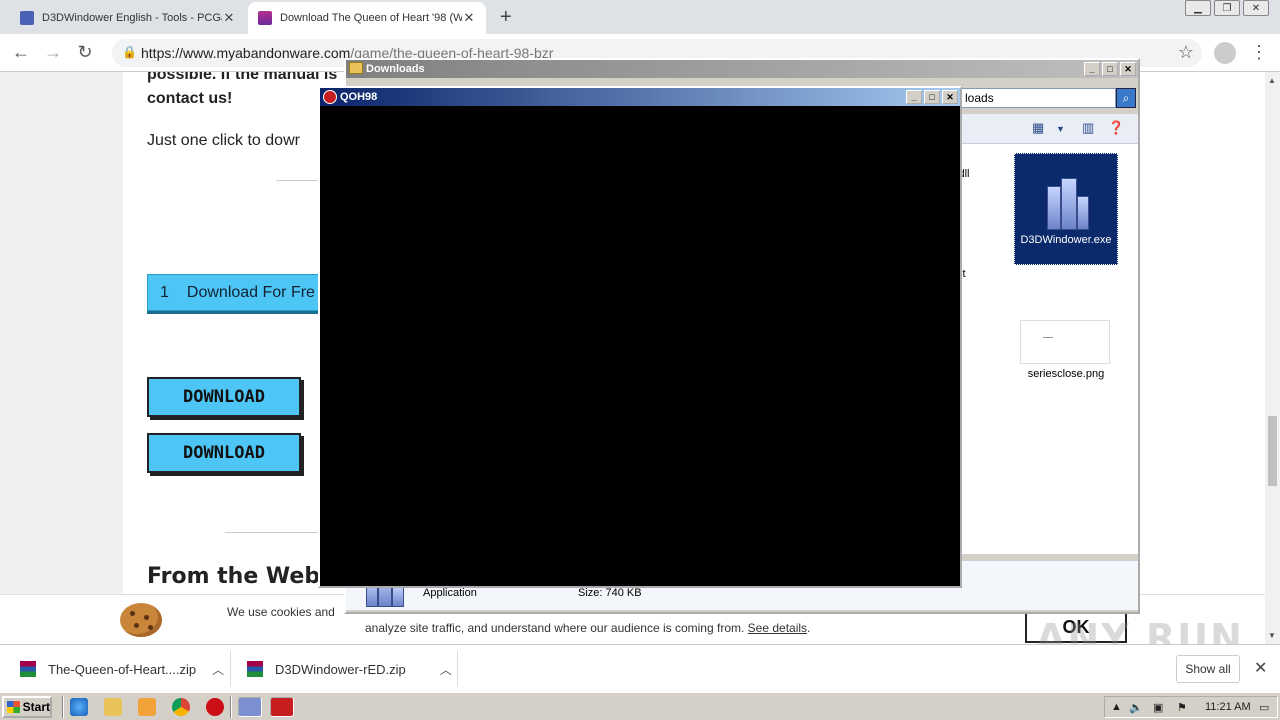 This screenshot has height=720, width=1280. What do you see at coordinates (13, 707) in the screenshot?
I see `windows-logo-icon` at bounding box center [13, 707].